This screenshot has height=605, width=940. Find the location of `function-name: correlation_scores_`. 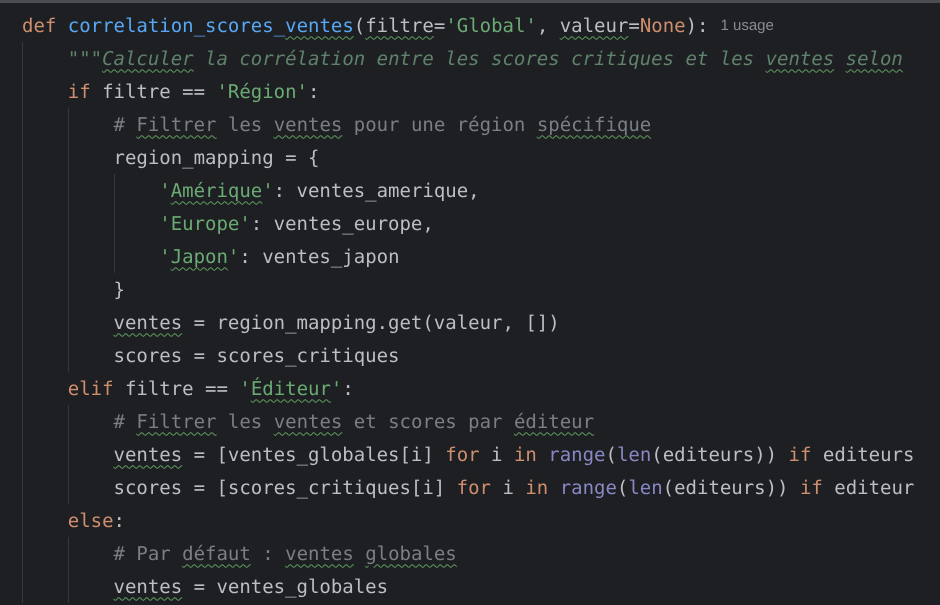

function-name: correlation_scores_ is located at coordinates (176, 26).